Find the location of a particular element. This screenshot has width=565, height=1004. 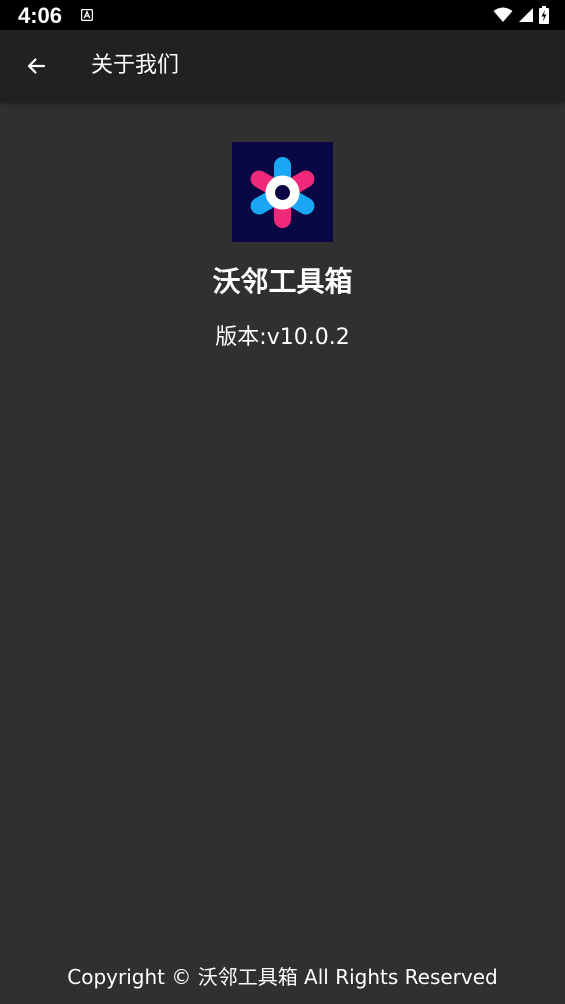

status-icons is located at coordinates (521, 15).